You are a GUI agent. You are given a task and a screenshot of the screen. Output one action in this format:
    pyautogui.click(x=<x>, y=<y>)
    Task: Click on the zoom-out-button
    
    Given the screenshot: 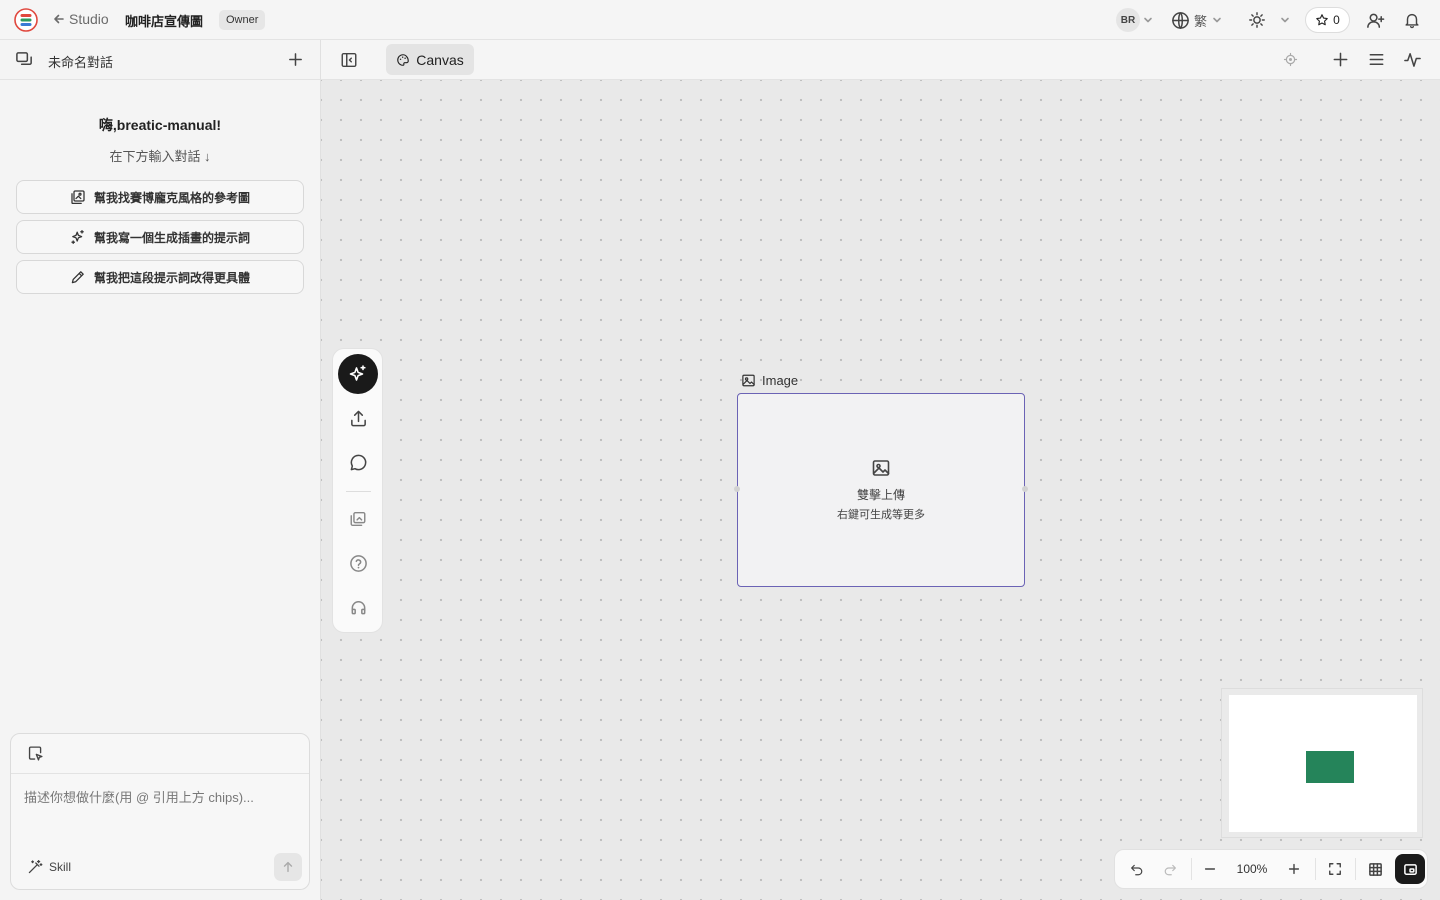 What is the action you would take?
    pyautogui.click(x=1210, y=869)
    